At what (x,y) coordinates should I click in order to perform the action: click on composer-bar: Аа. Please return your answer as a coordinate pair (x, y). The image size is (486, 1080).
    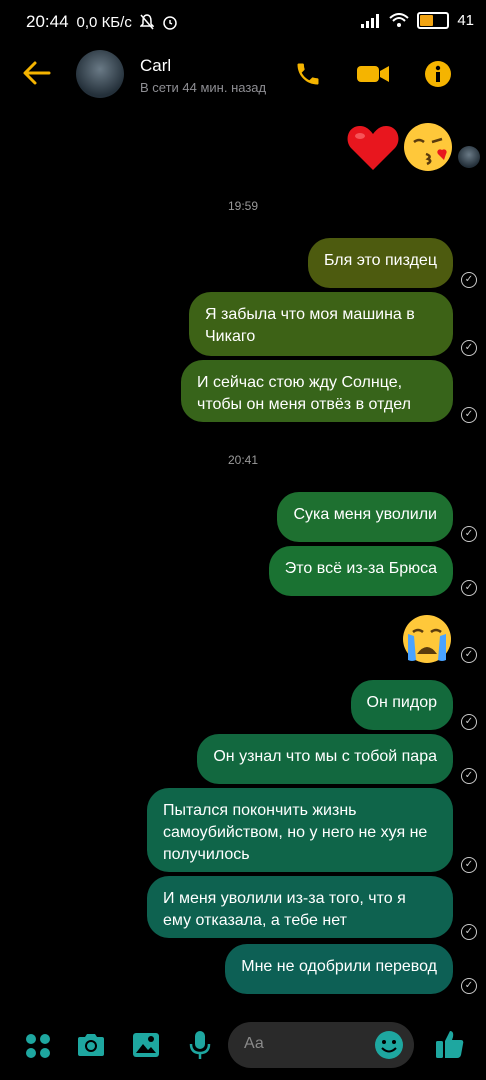
    Looking at the image, I should click on (243, 1050).